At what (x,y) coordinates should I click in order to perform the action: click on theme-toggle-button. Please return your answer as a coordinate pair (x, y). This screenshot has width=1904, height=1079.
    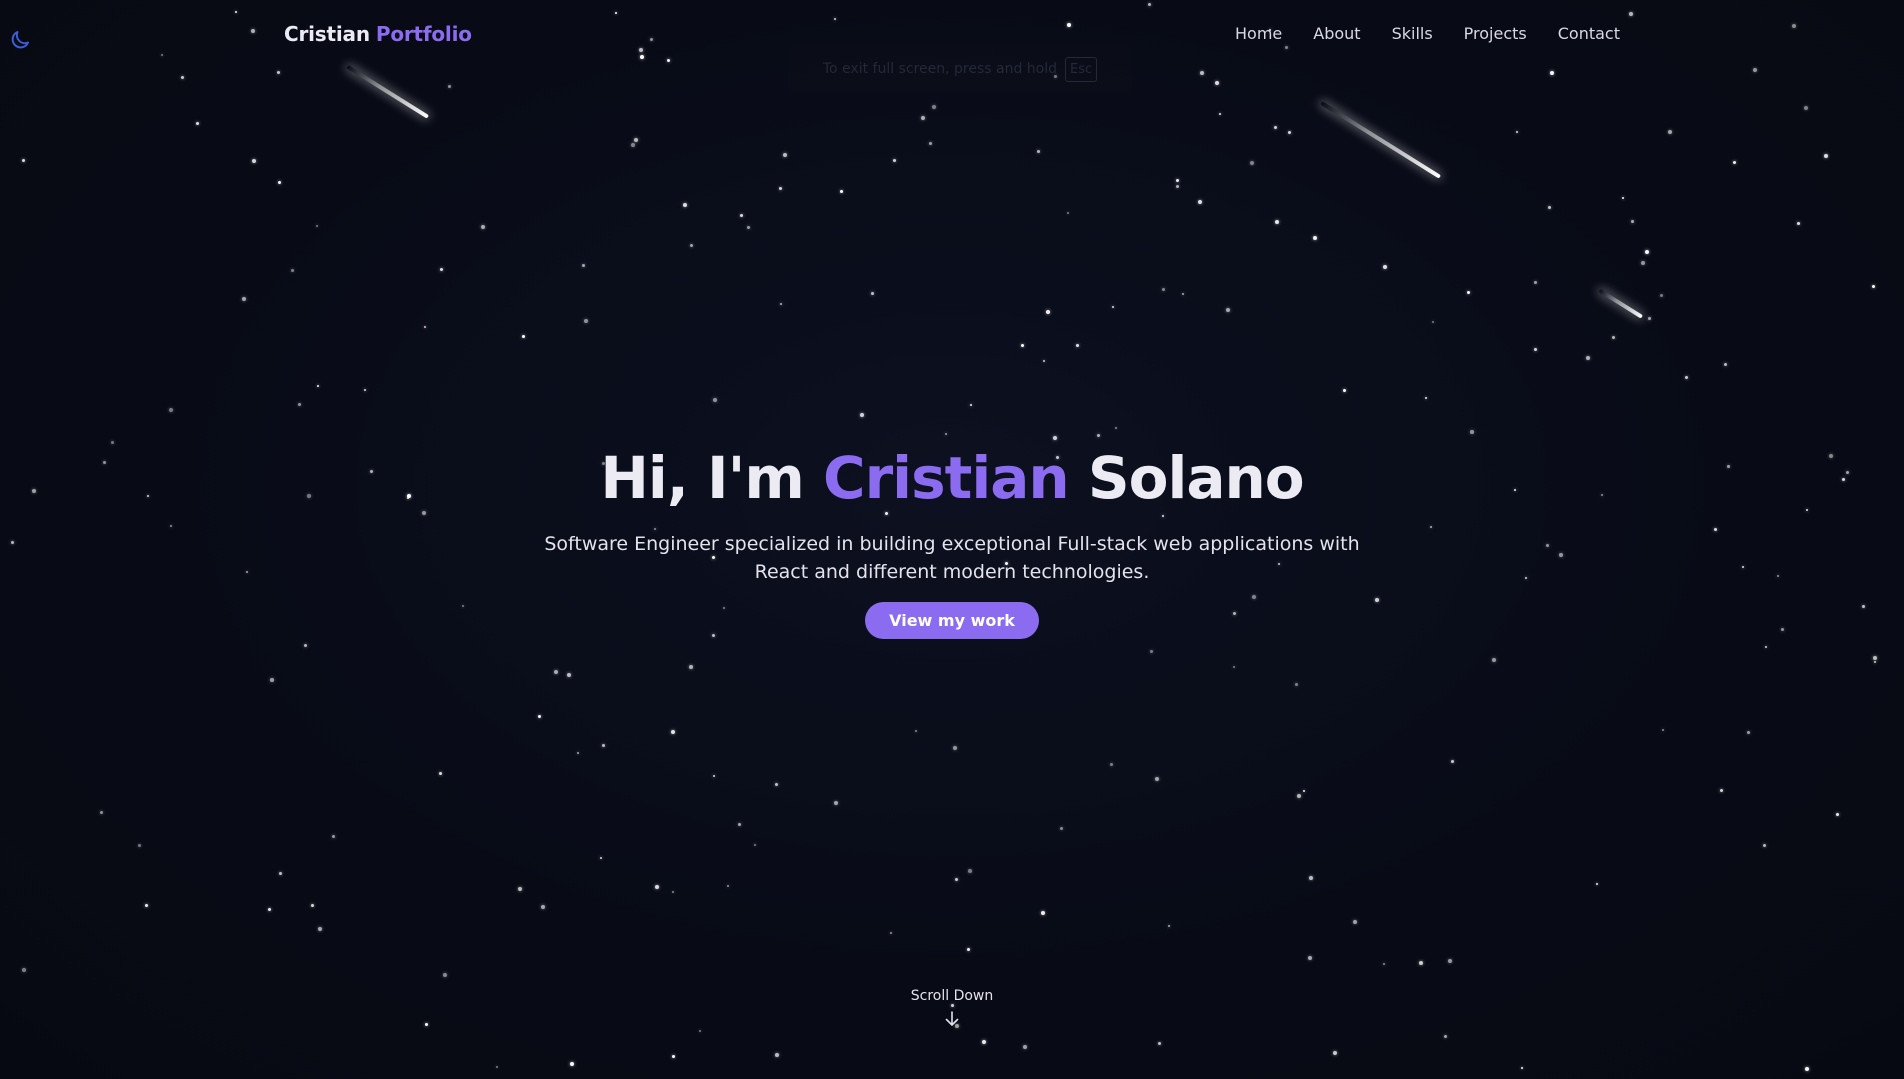
    Looking at the image, I should click on (20, 40).